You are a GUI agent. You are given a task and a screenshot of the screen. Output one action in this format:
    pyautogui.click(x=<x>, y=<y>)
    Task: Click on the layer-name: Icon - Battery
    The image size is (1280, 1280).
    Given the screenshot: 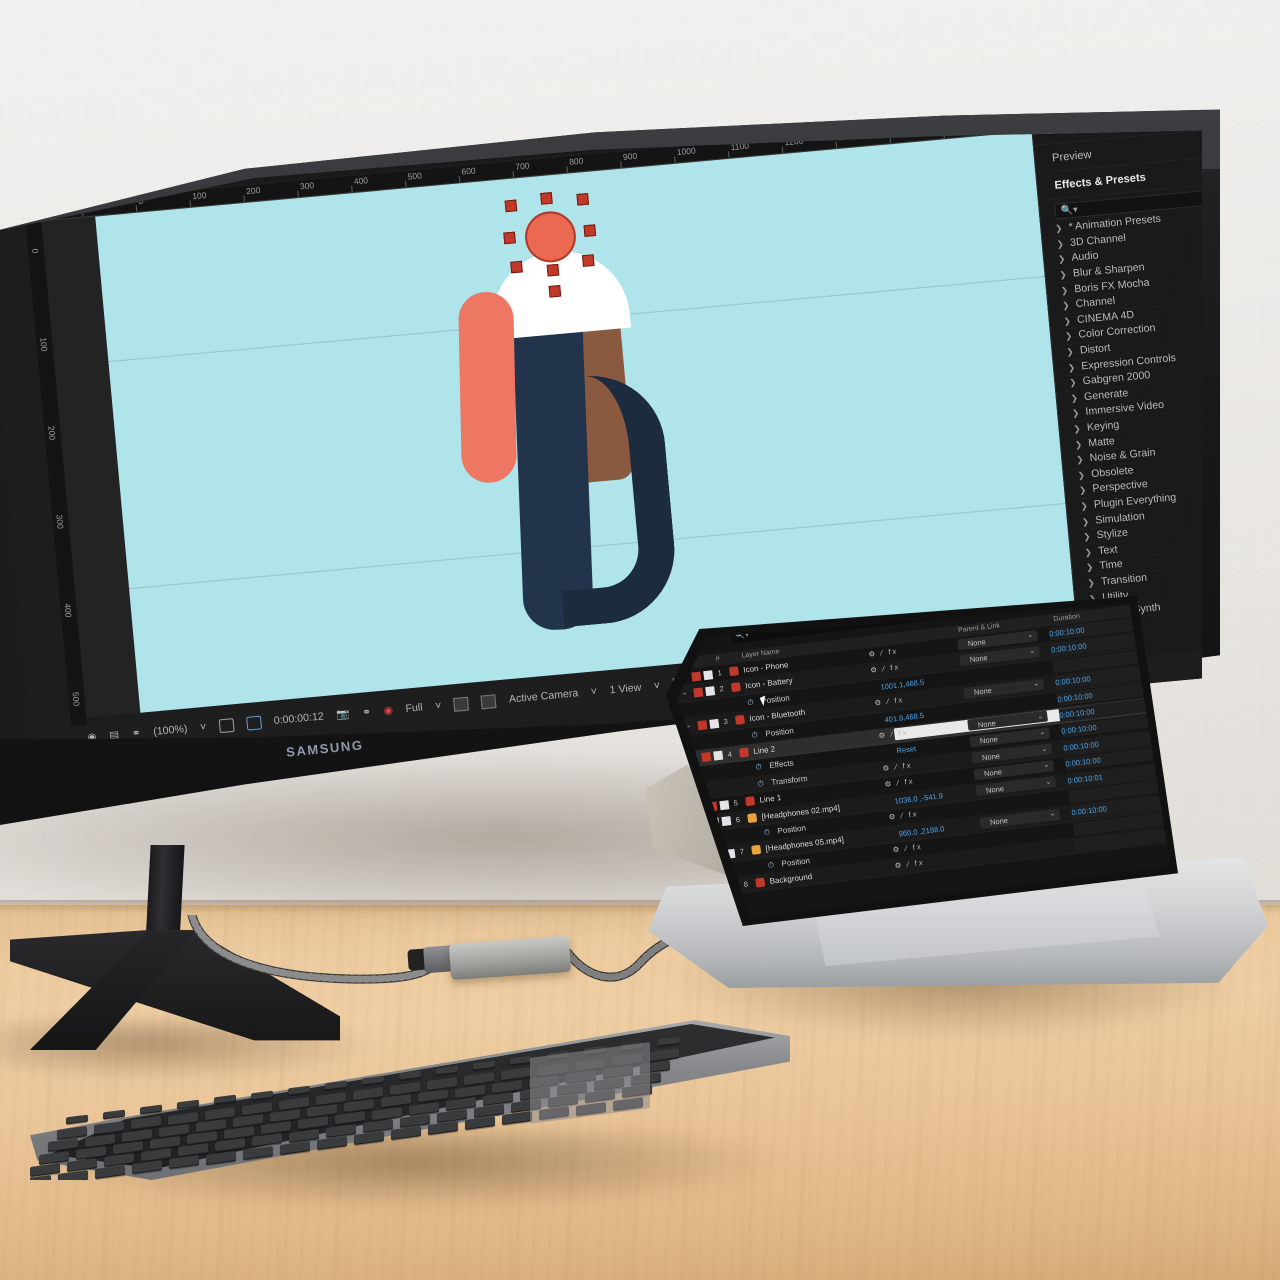 What is the action you would take?
    pyautogui.click(x=769, y=683)
    